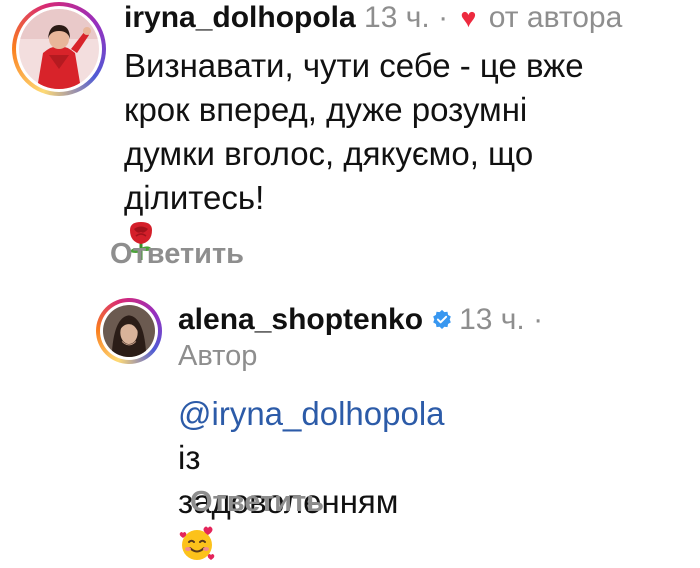  Describe the element at coordinates (177, 254) in the screenshot. I see `comment-reply-button: Ответить` at that location.